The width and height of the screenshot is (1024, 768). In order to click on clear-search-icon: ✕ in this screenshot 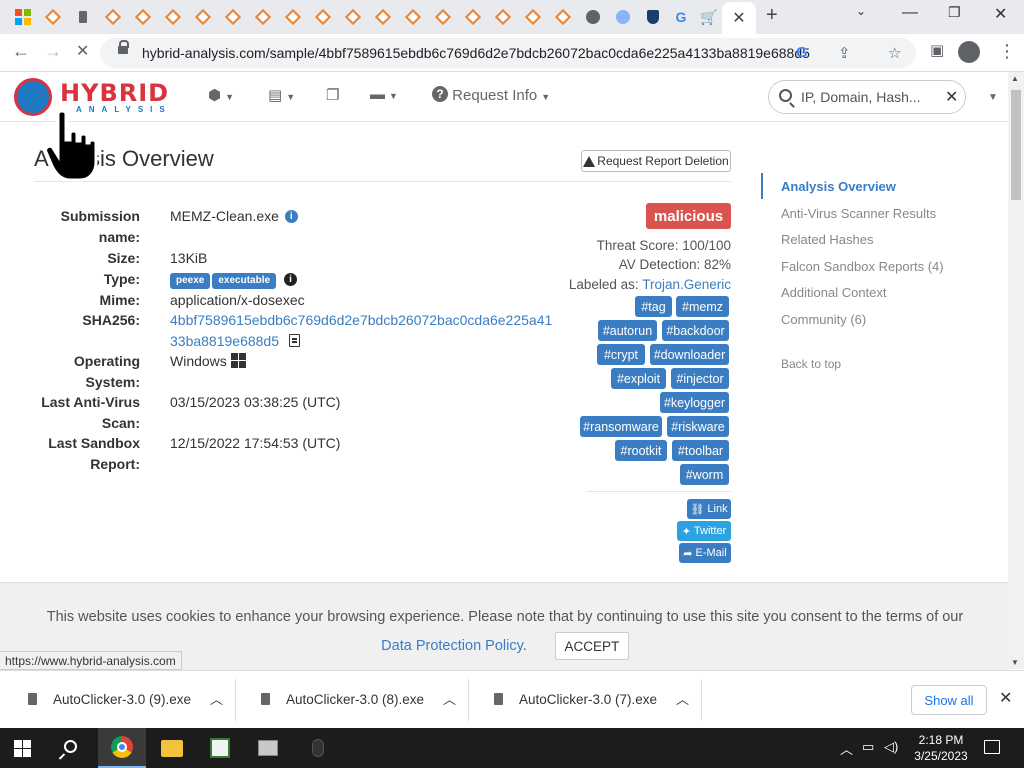, I will do `click(951, 97)`.